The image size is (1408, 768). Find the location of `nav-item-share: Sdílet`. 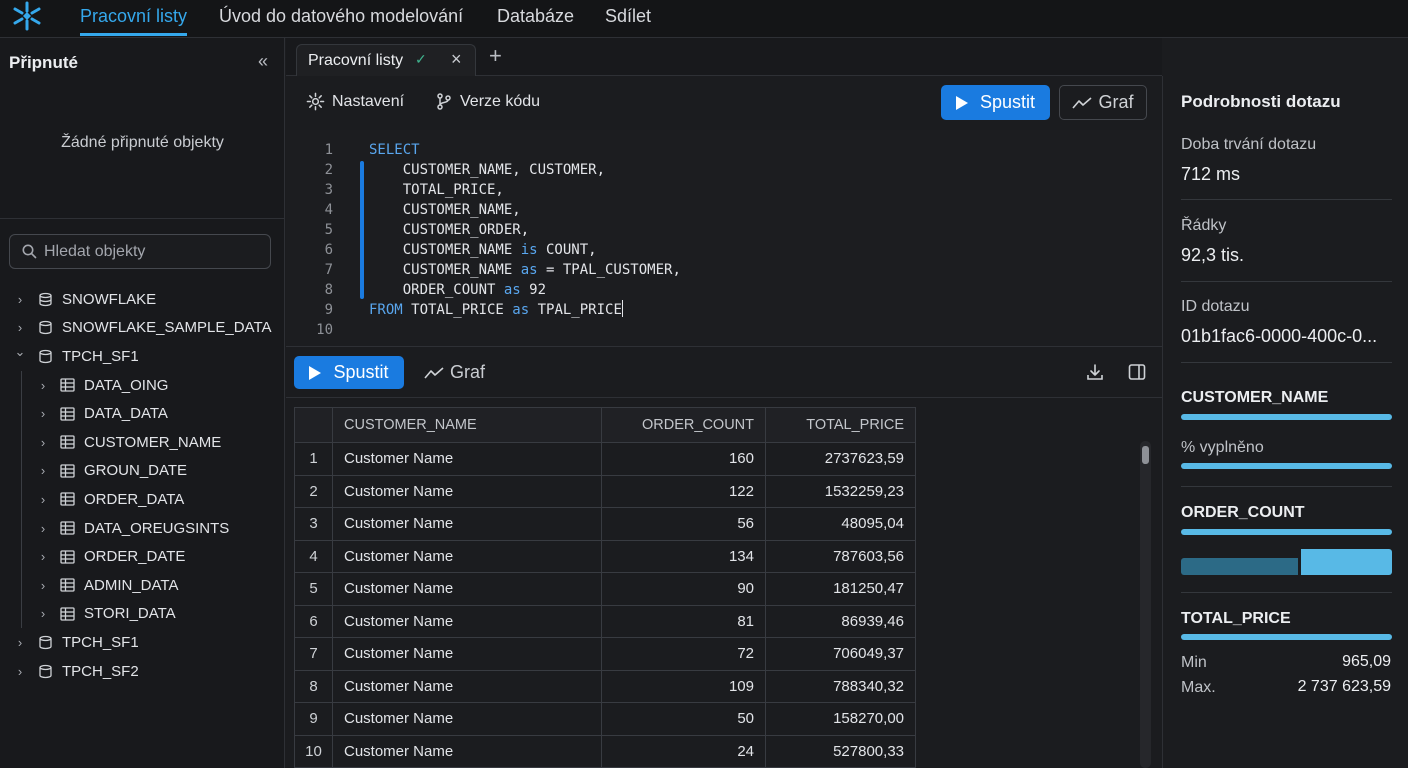

nav-item-share: Sdílet is located at coordinates (628, 20).